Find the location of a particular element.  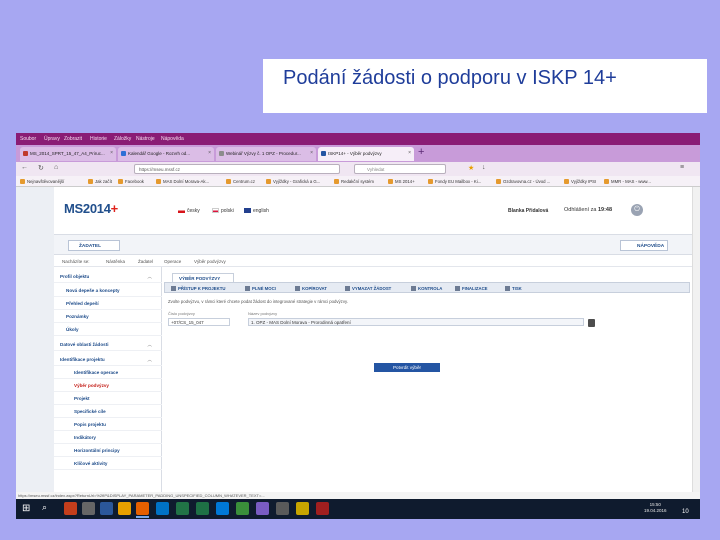

lang-label: english is located at coordinates (261, 211).